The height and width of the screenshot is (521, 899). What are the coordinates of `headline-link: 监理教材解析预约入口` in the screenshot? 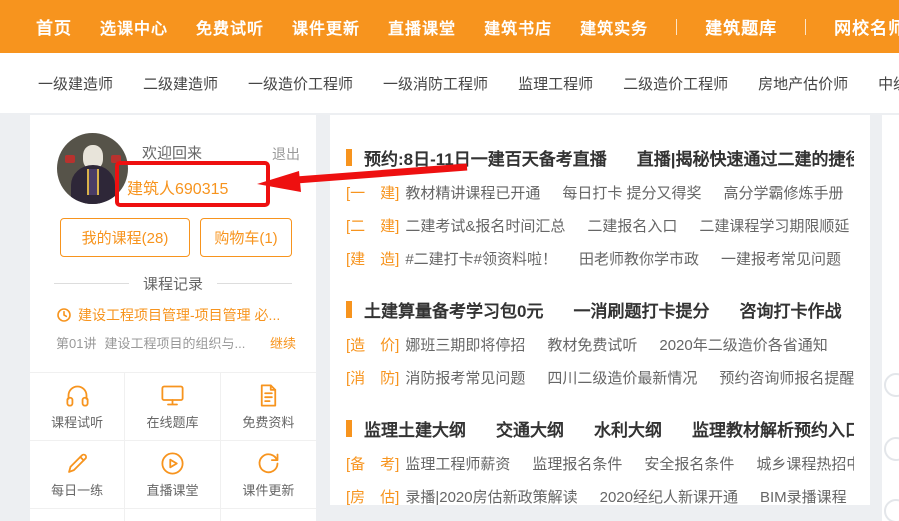 It's located at (773, 428).